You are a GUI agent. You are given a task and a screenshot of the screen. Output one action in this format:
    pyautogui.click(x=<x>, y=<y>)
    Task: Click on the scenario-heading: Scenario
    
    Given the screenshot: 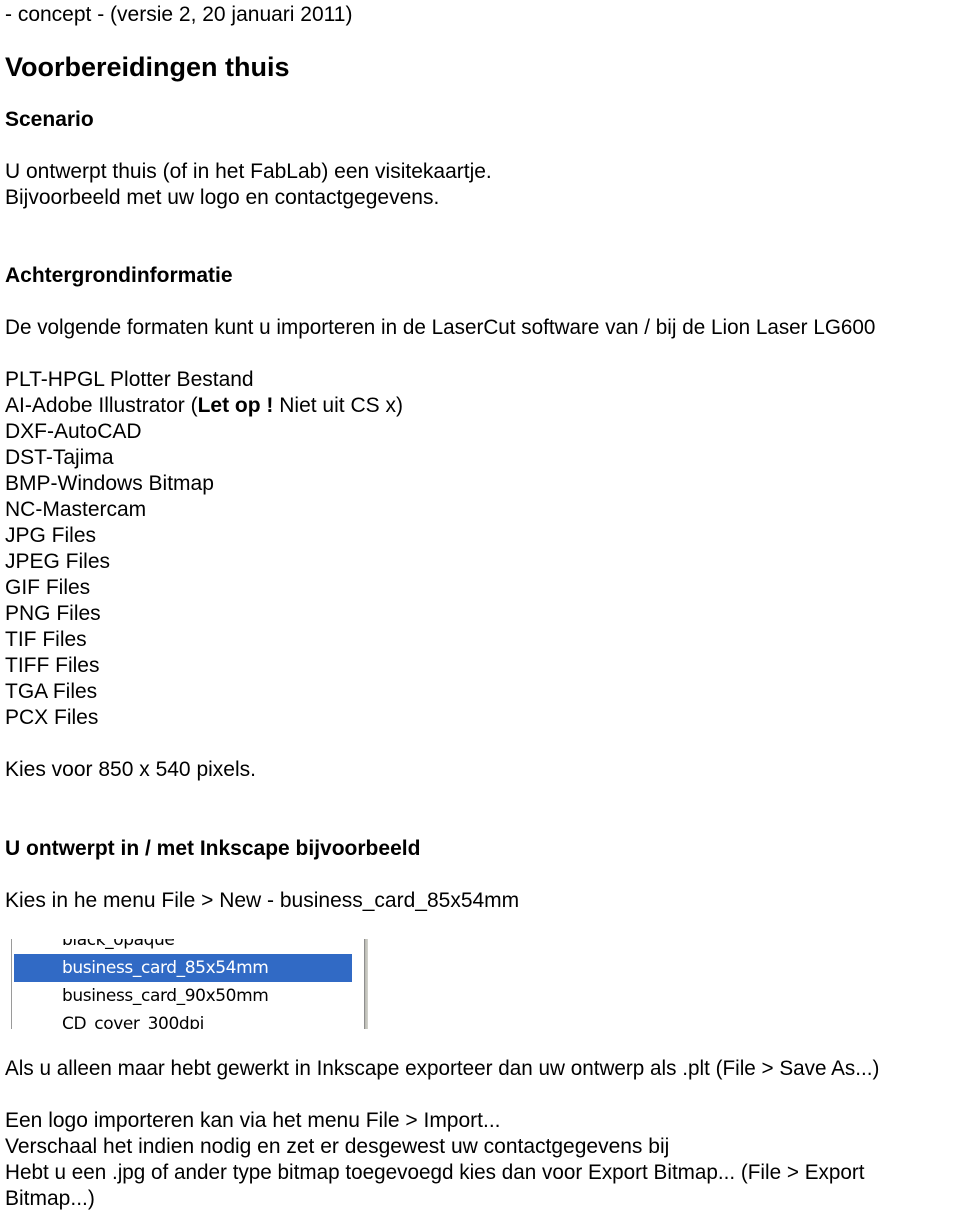 What is the action you would take?
    pyautogui.click(x=49, y=119)
    